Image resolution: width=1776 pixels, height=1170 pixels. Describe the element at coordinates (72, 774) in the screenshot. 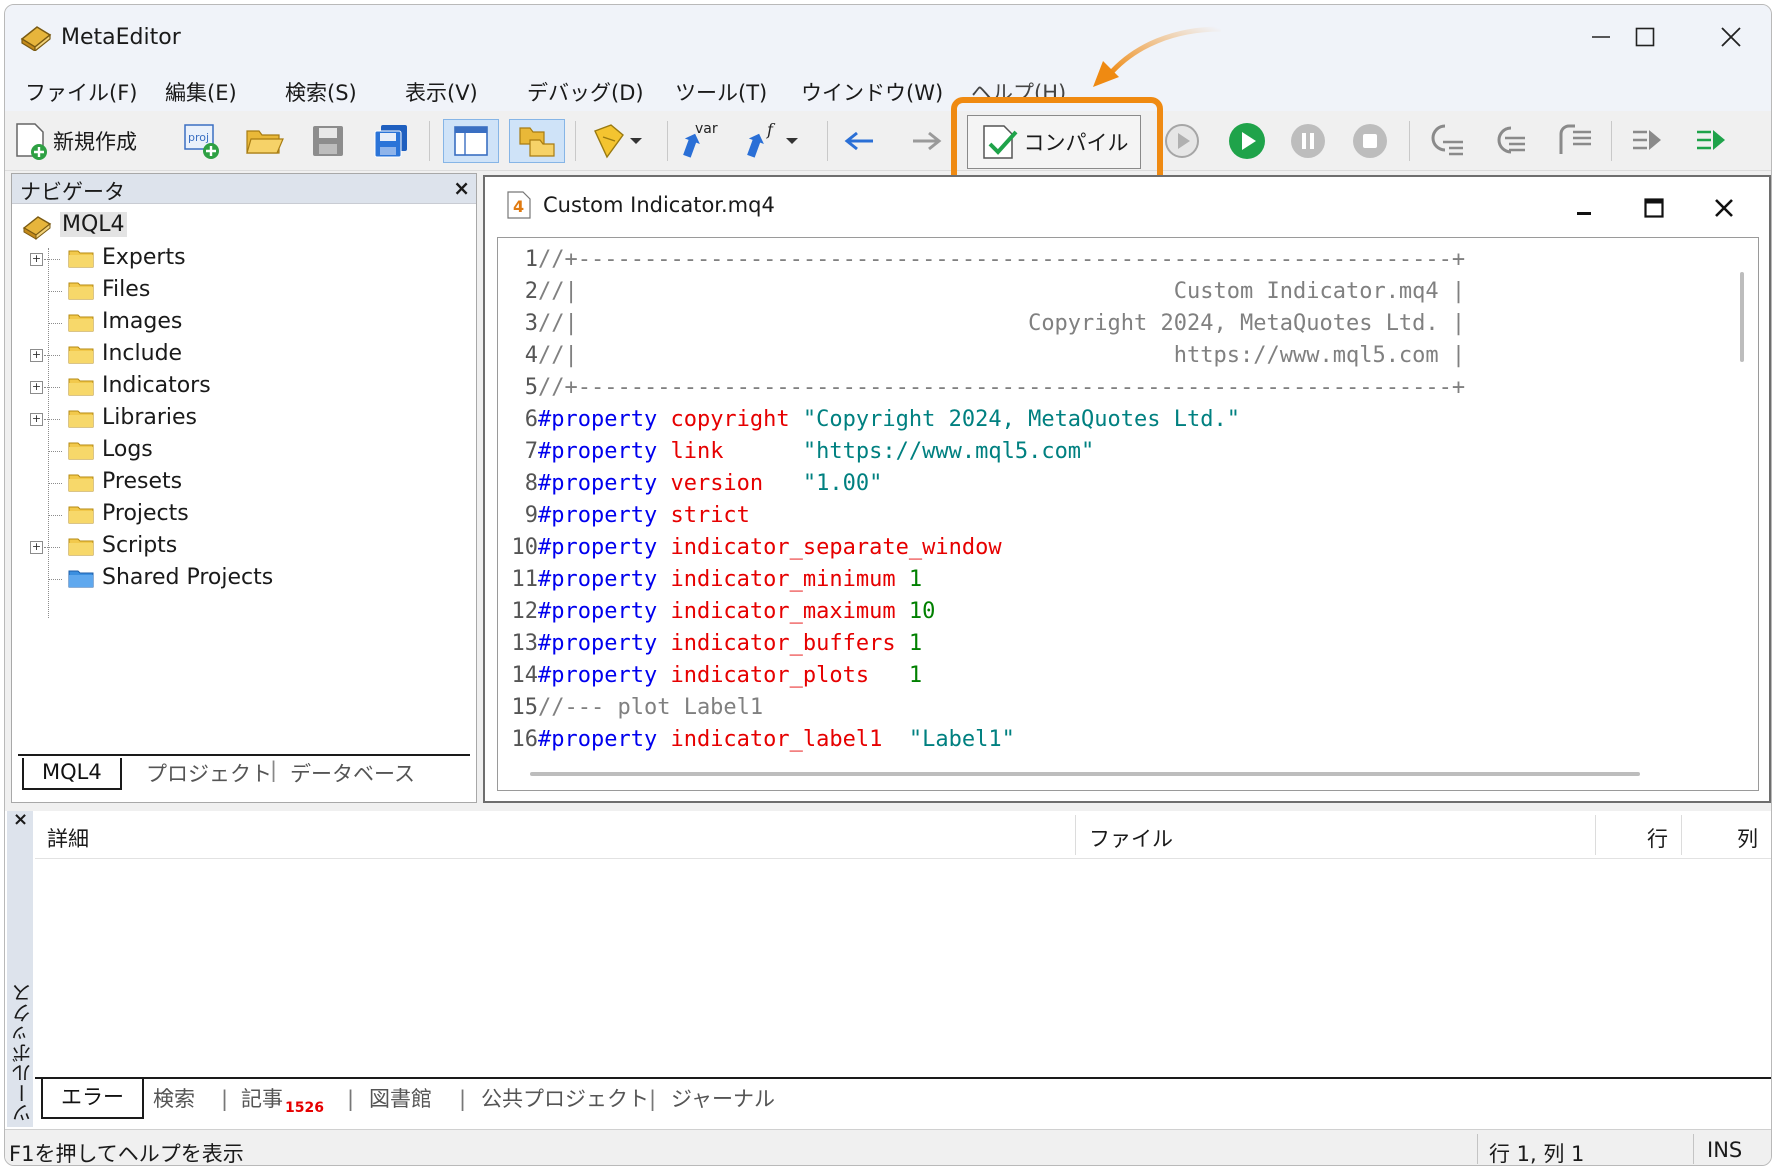

I see `tab-mql4: MQL4` at that location.